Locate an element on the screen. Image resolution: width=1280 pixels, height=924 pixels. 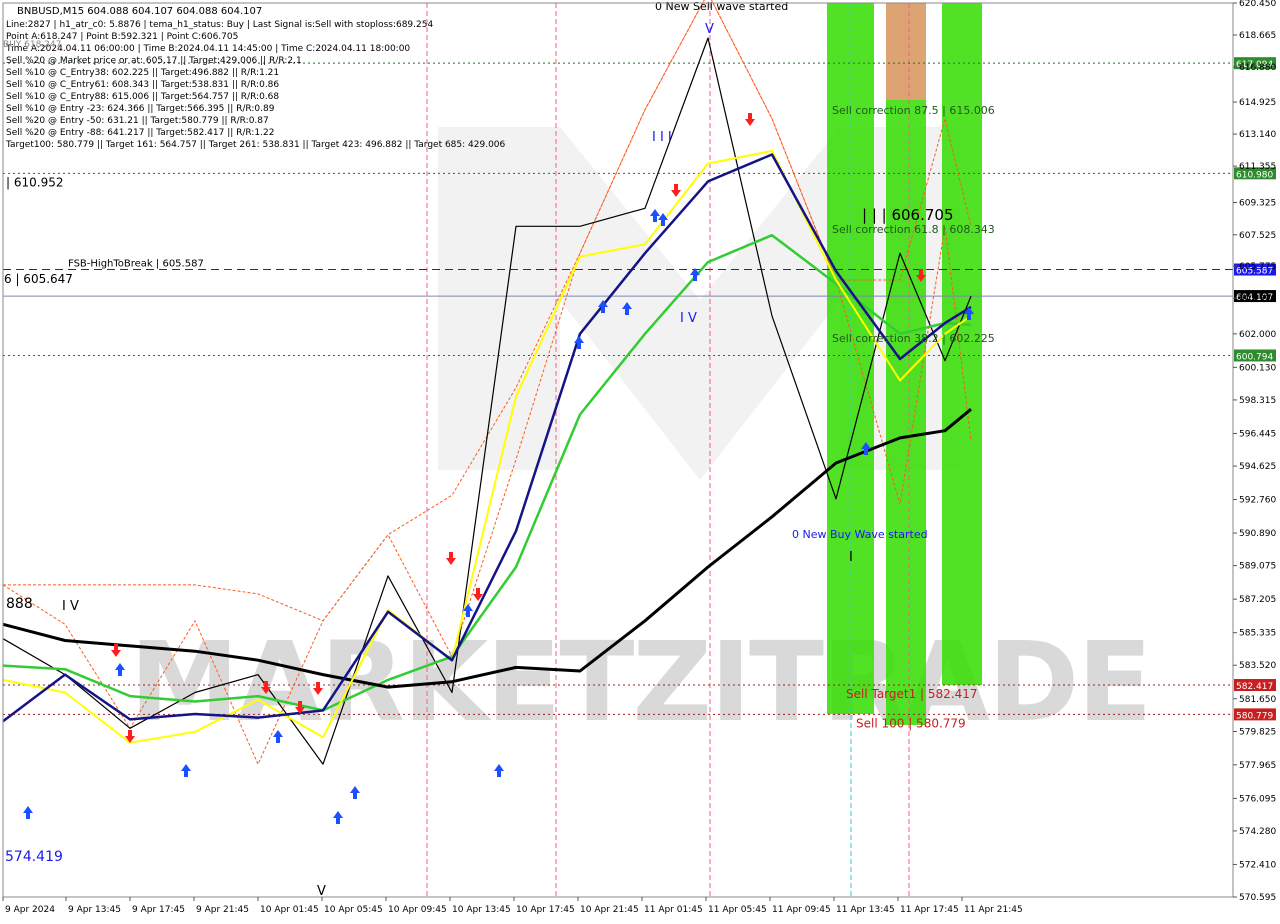
annotation-wave-v-top: V is located at coordinates (709, 29).